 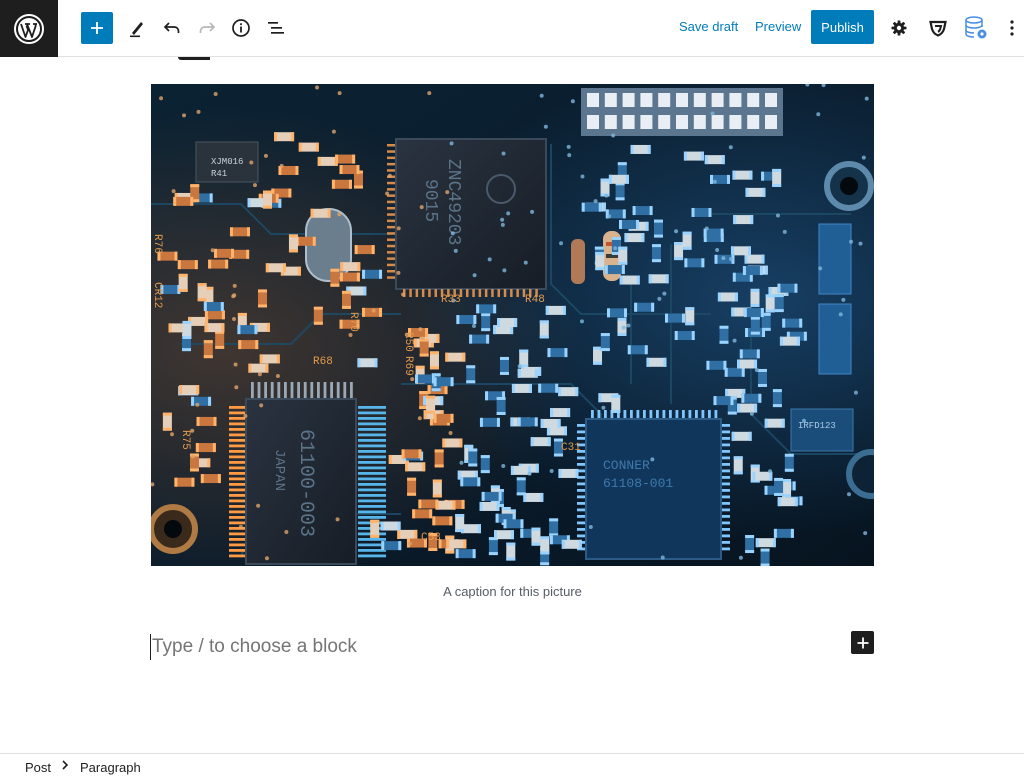 What do you see at coordinates (638, 483) in the screenshot?
I see `chip-marking: 61108-001` at bounding box center [638, 483].